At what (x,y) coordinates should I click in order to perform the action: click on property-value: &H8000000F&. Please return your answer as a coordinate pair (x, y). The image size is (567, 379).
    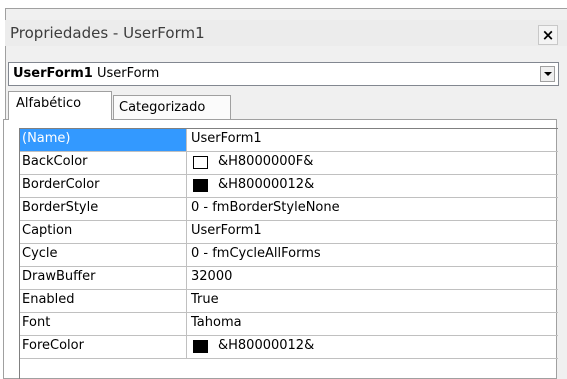
    Looking at the image, I should click on (266, 161).